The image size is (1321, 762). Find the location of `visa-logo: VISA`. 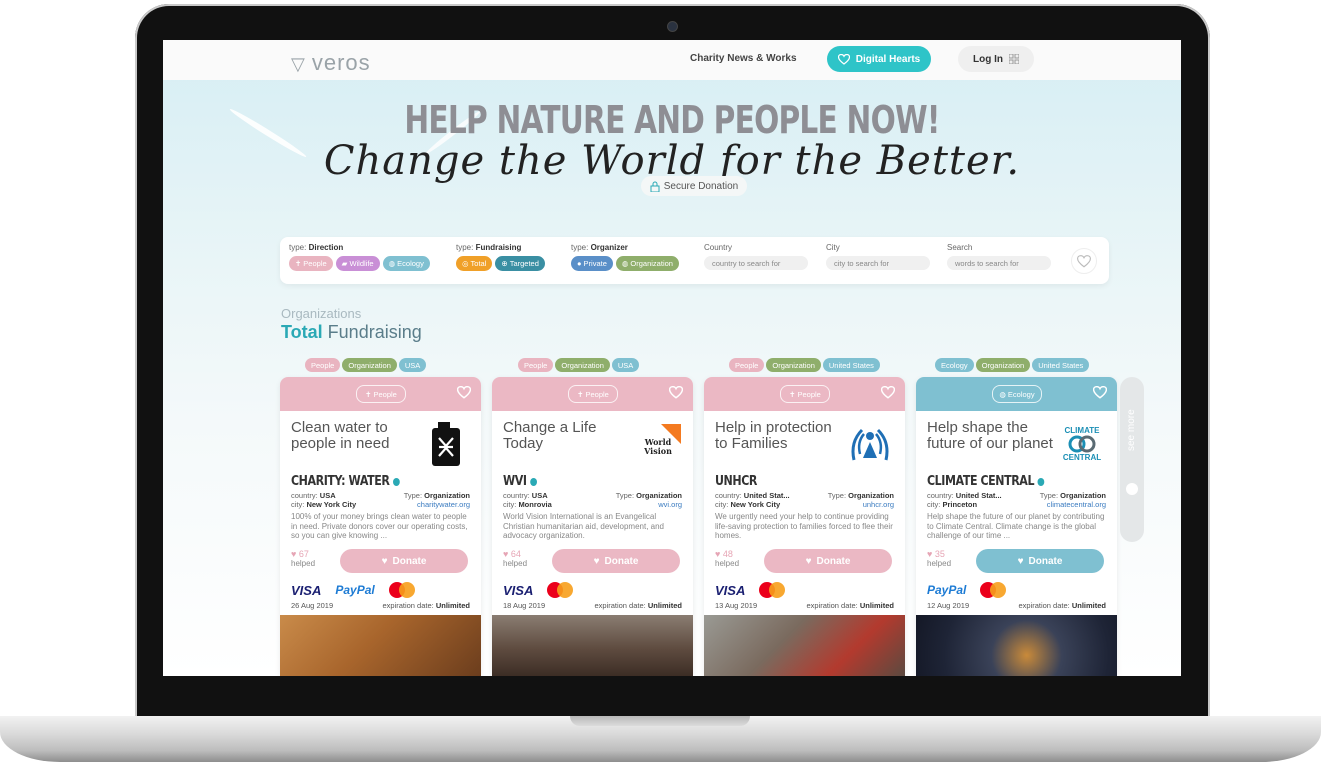

visa-logo: VISA is located at coordinates (730, 590).